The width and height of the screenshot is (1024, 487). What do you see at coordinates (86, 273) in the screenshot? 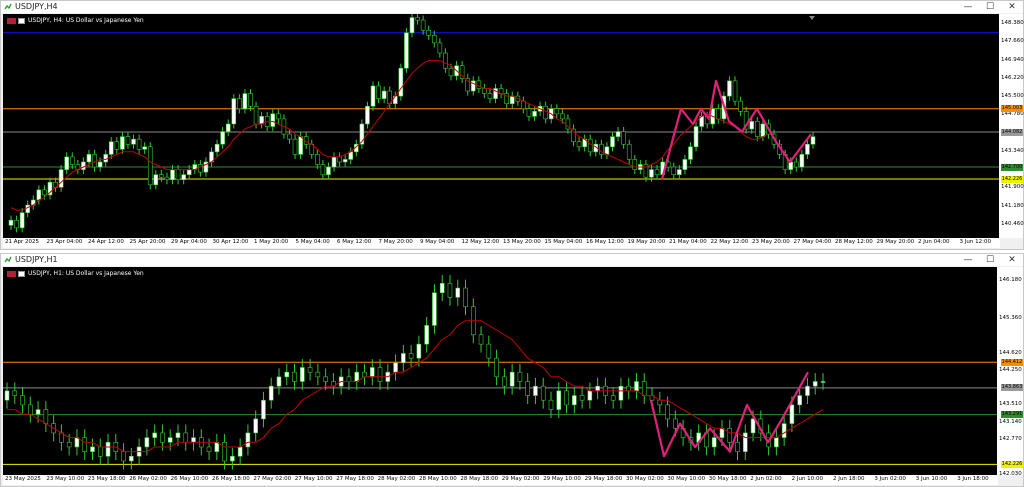
I see `symbol-description: USDJPY, H1: US Dollar vs Japanese Yen` at bounding box center [86, 273].